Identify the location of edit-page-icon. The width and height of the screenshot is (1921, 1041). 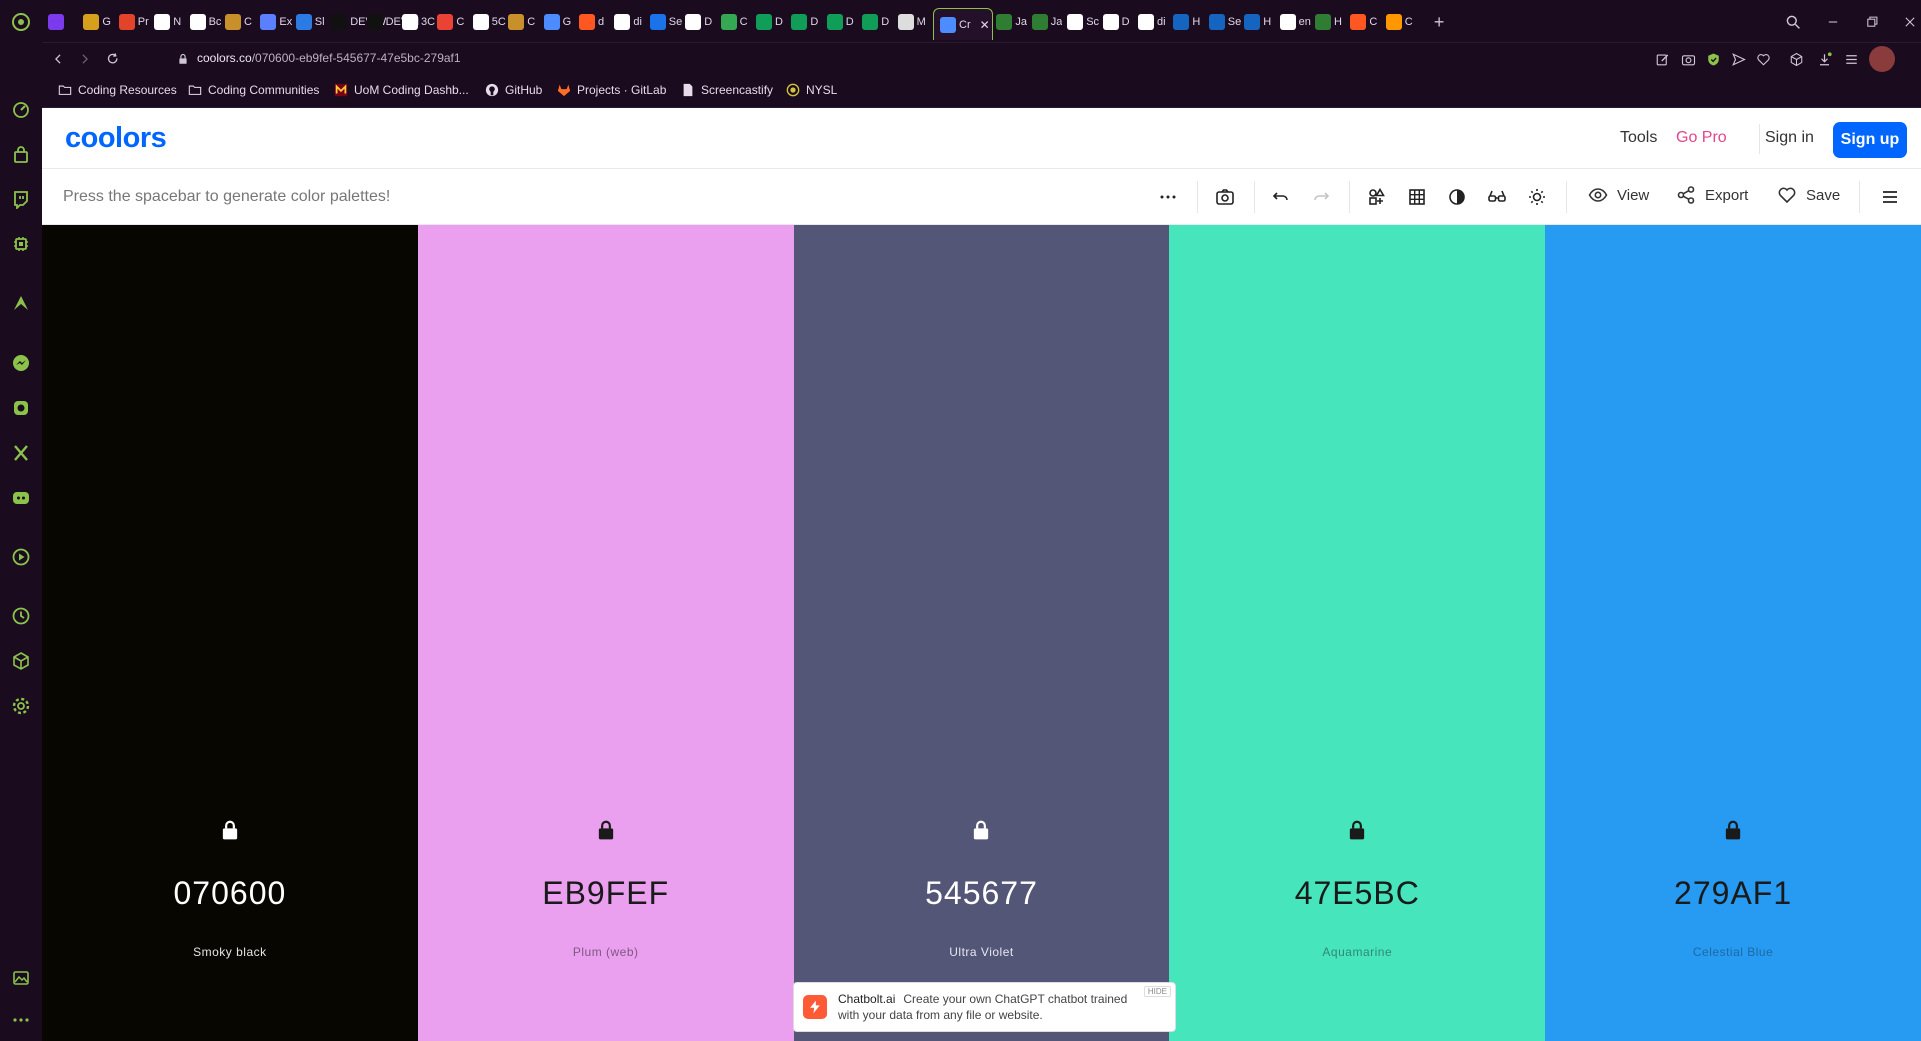
(1662, 59).